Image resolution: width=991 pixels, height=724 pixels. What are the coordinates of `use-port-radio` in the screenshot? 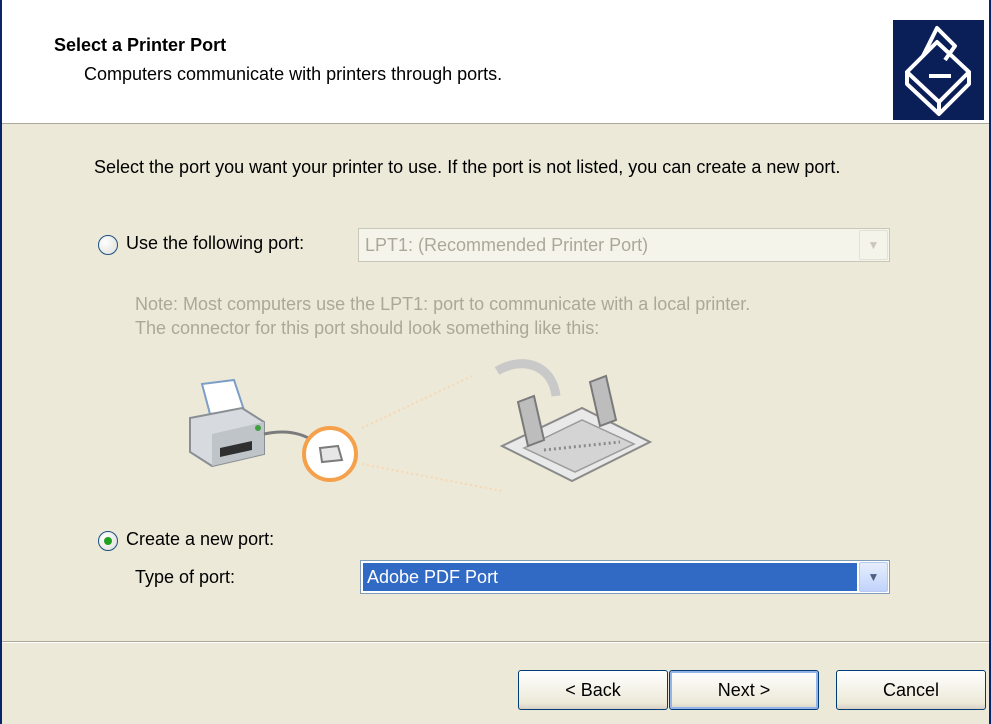 It's located at (108, 245).